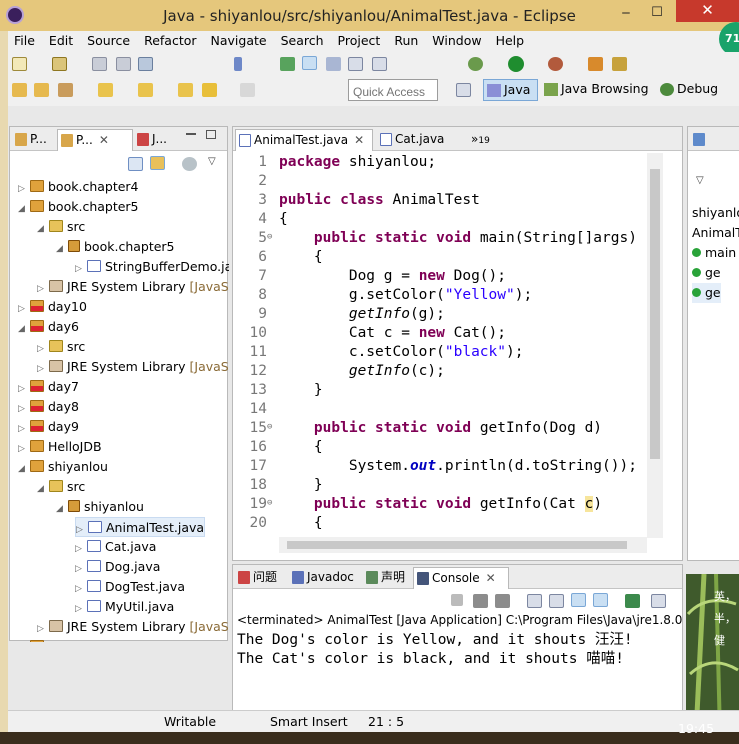 The image size is (739, 744). I want to click on outline-method-main: main, so click(714, 253).